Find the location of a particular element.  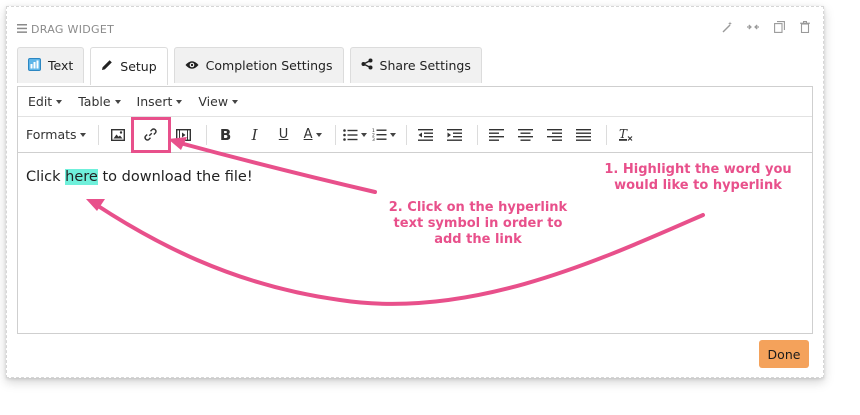

insert-media-button is located at coordinates (184, 135).